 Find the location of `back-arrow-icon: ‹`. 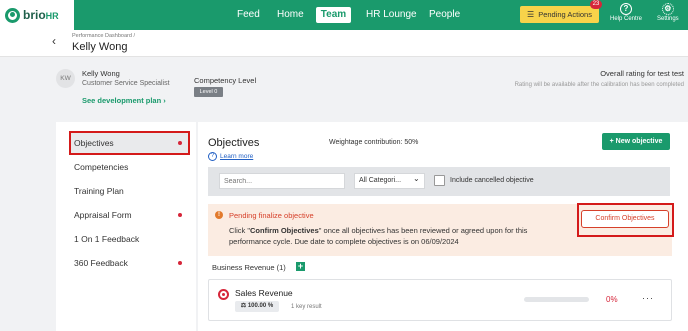

back-arrow-icon: ‹ is located at coordinates (54, 41).